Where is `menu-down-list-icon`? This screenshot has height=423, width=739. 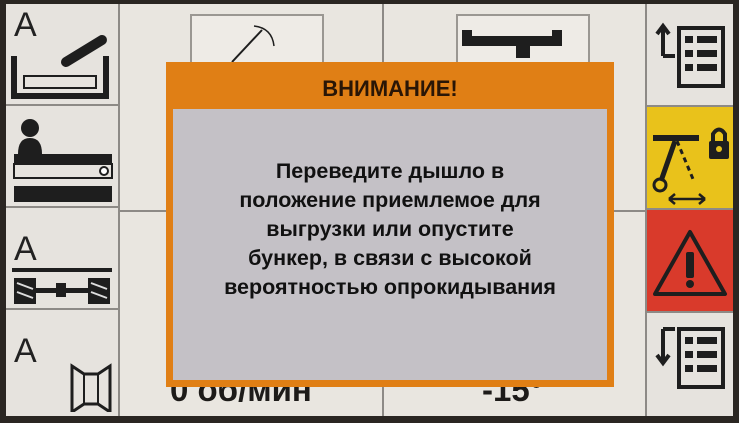 menu-down-list-icon is located at coordinates (690, 358).